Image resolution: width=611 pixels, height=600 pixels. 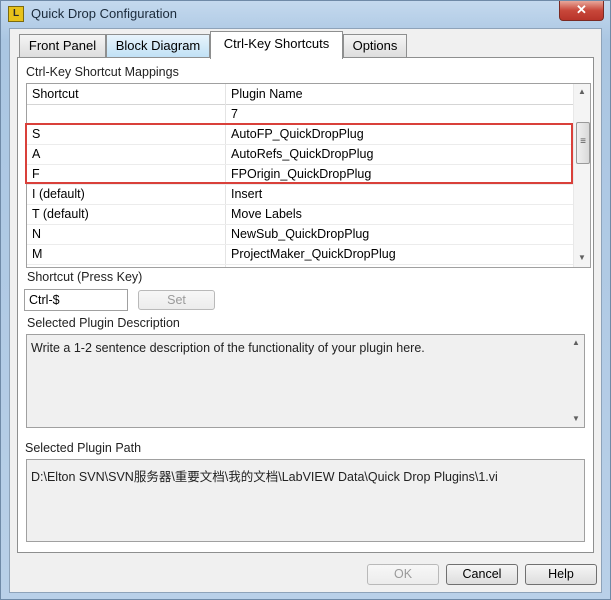 I want to click on tab-options: Options, so click(x=375, y=46).